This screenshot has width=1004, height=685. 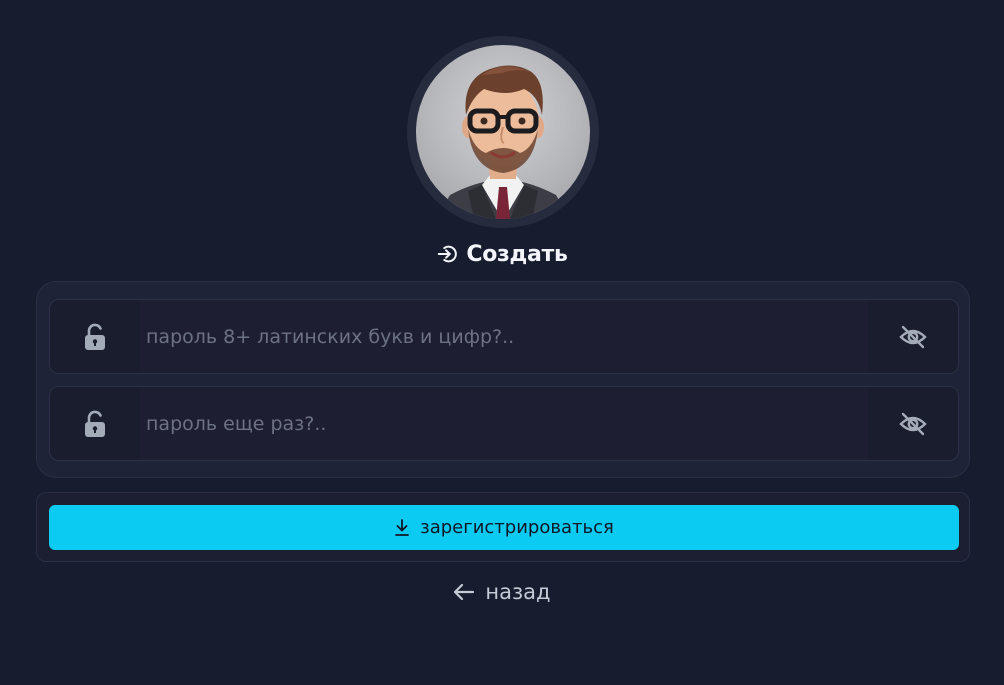 I want to click on avatar, so click(x=503, y=132).